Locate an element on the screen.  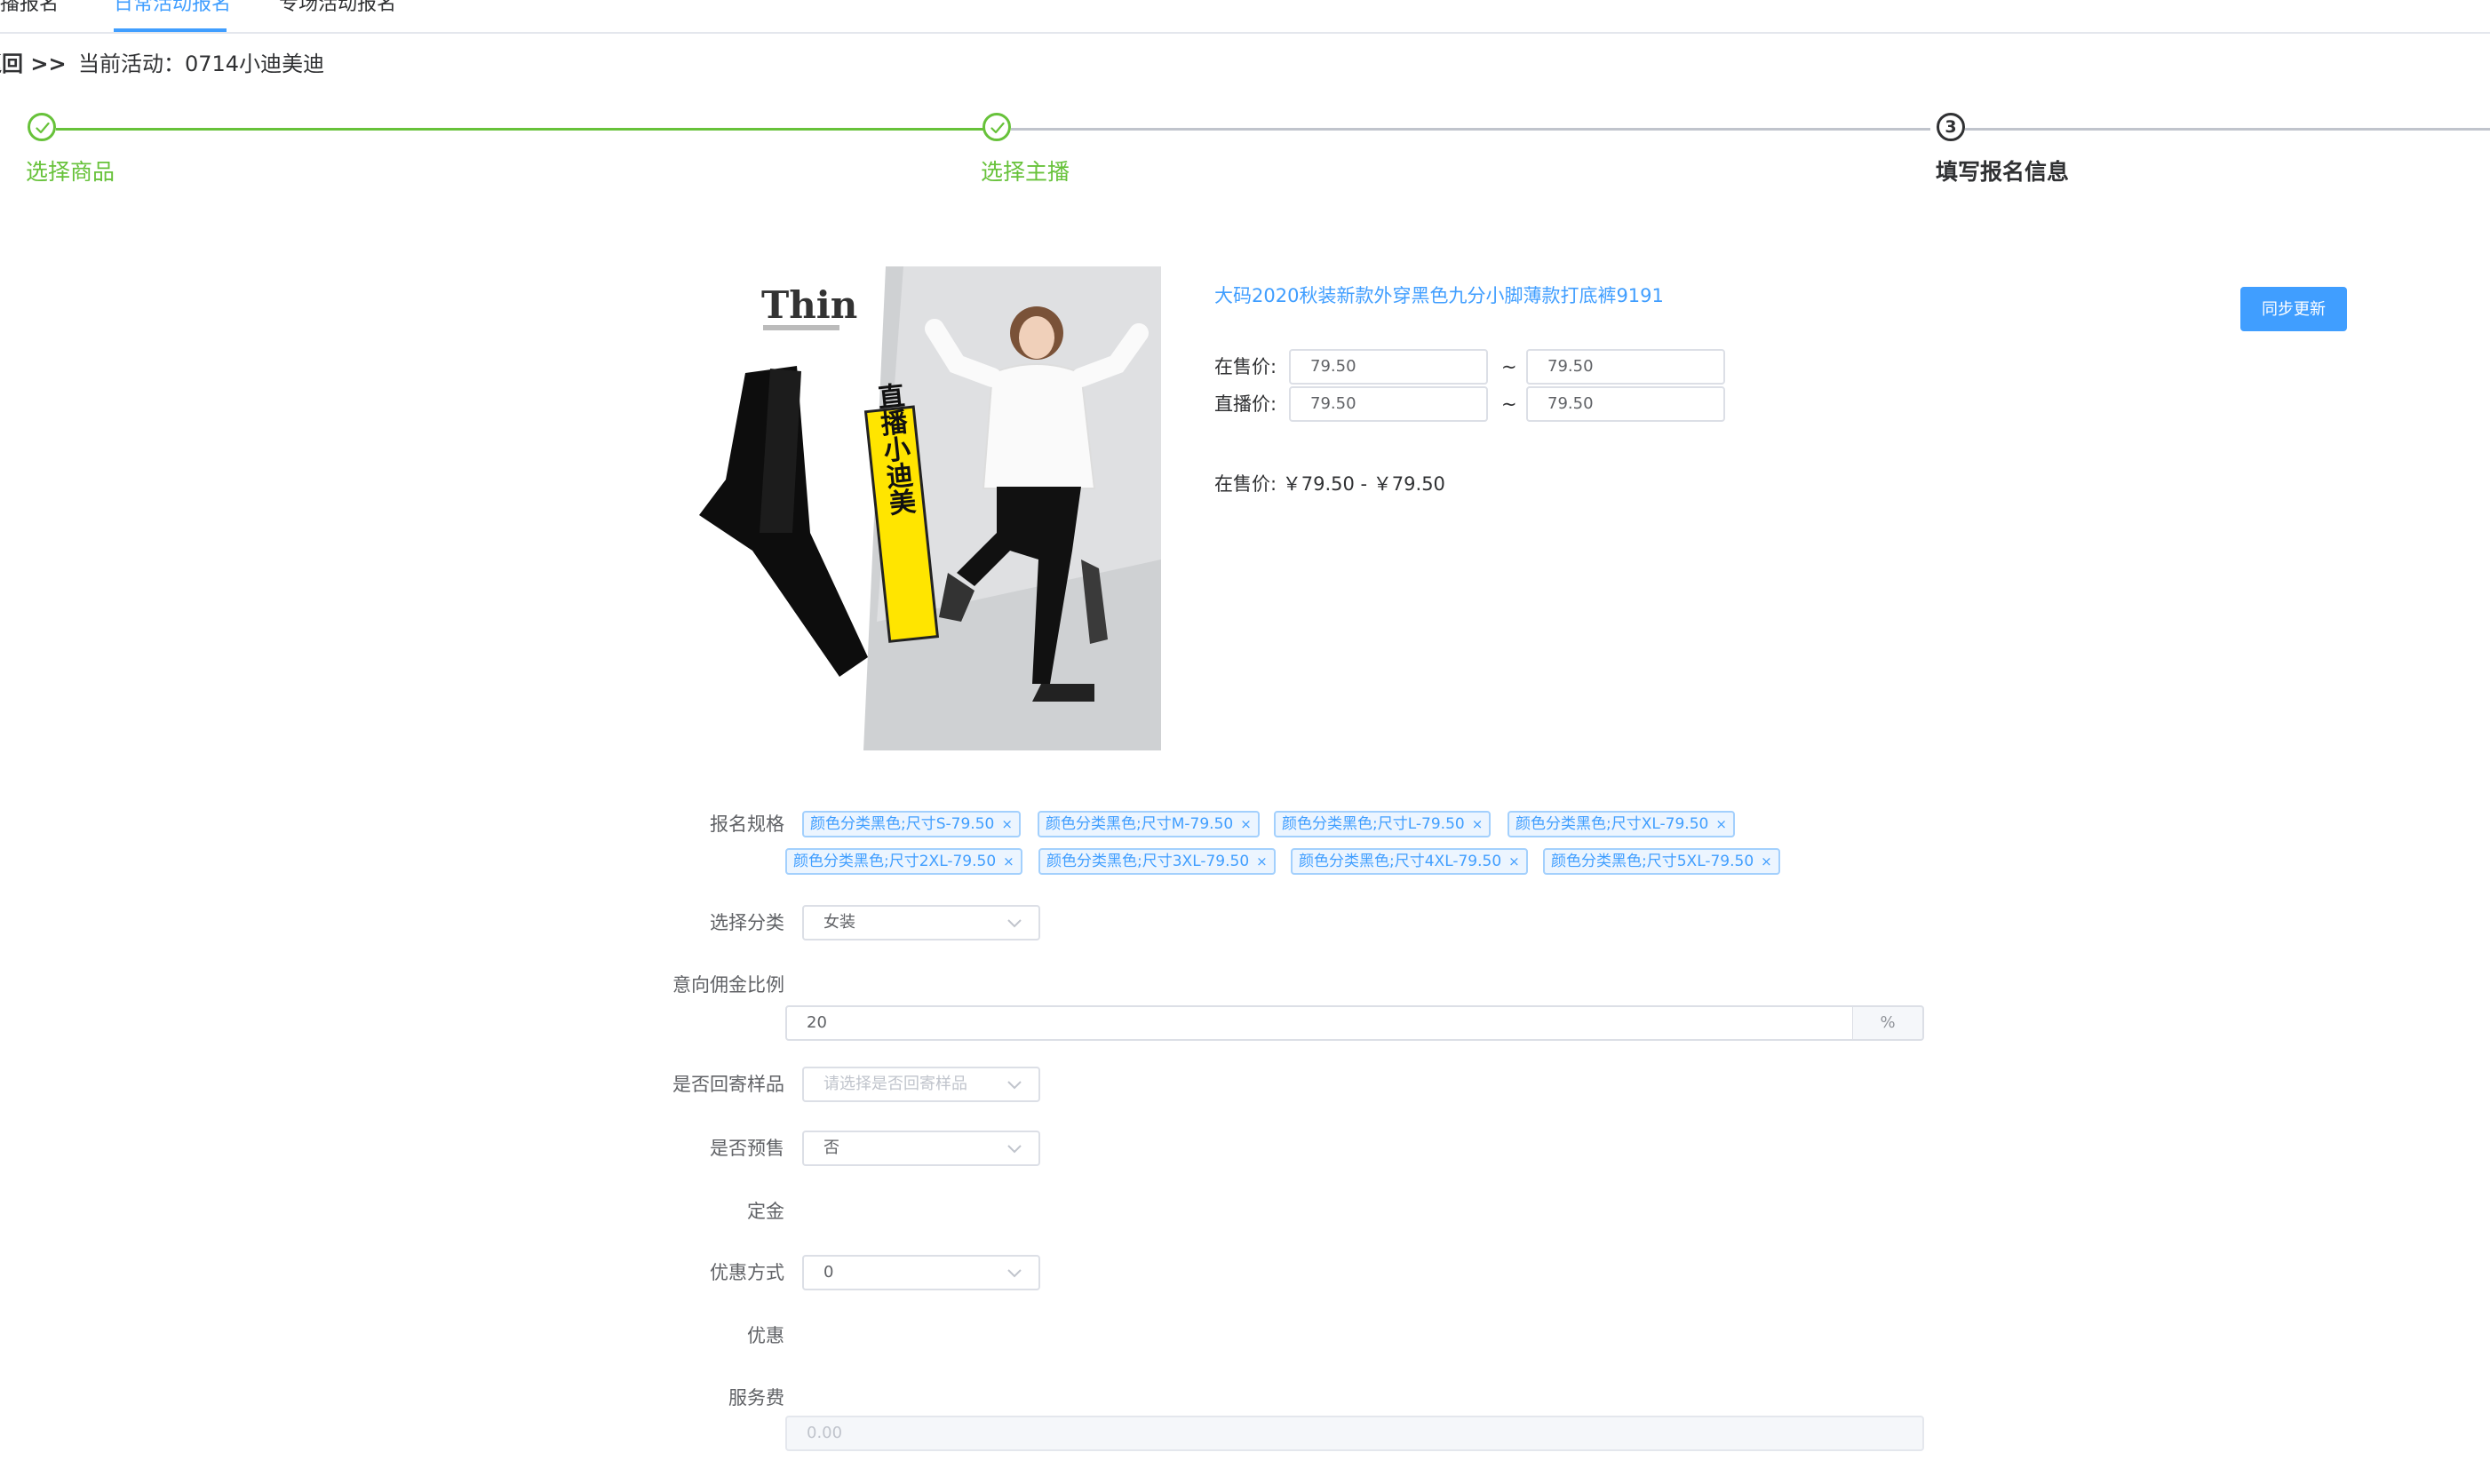
step-3-number-icon: 3 is located at coordinates (1951, 127).